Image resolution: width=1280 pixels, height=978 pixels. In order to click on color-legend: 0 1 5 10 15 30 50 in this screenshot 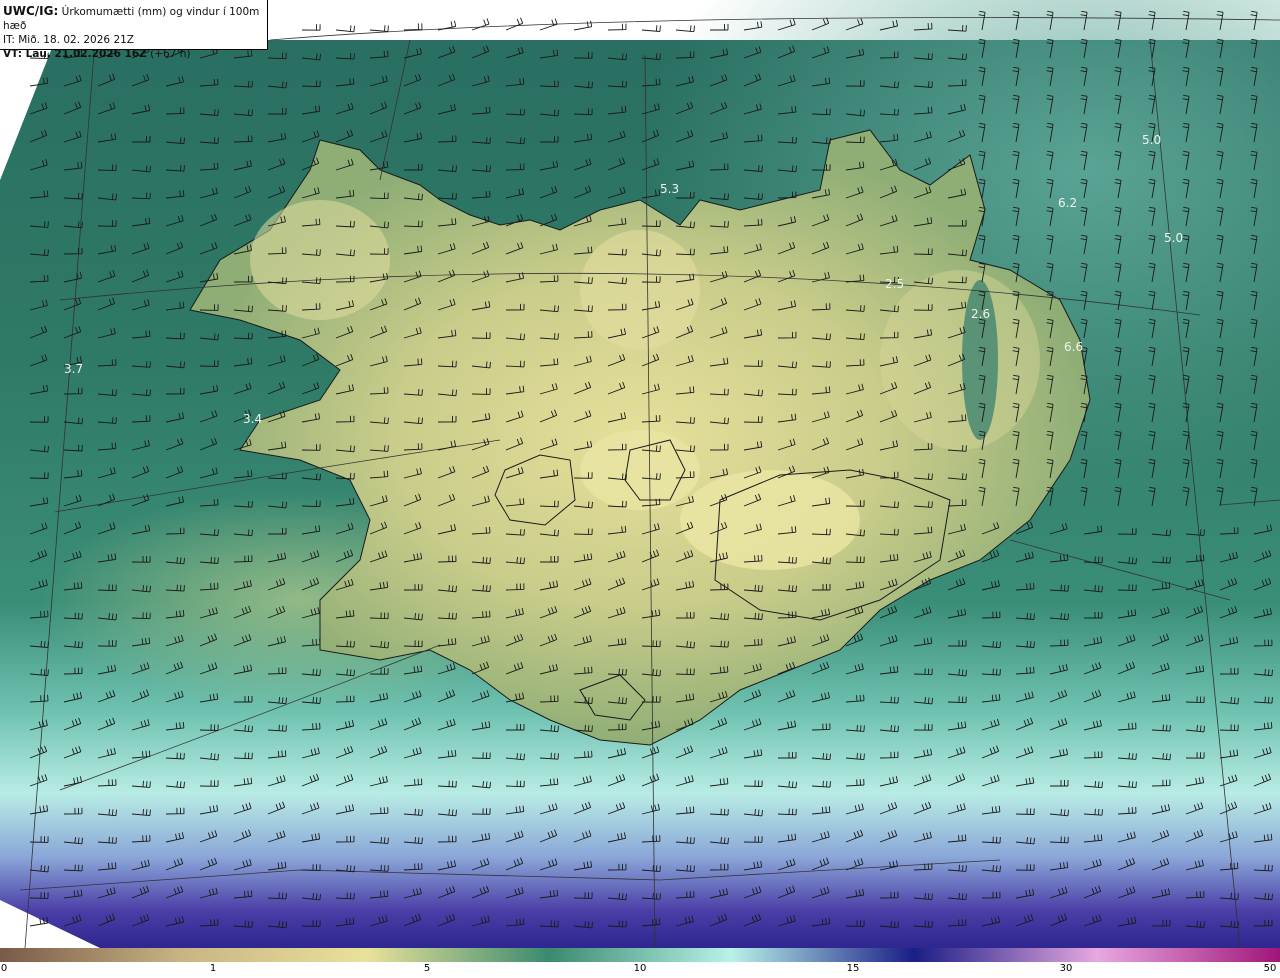, I will do `click(640, 963)`.